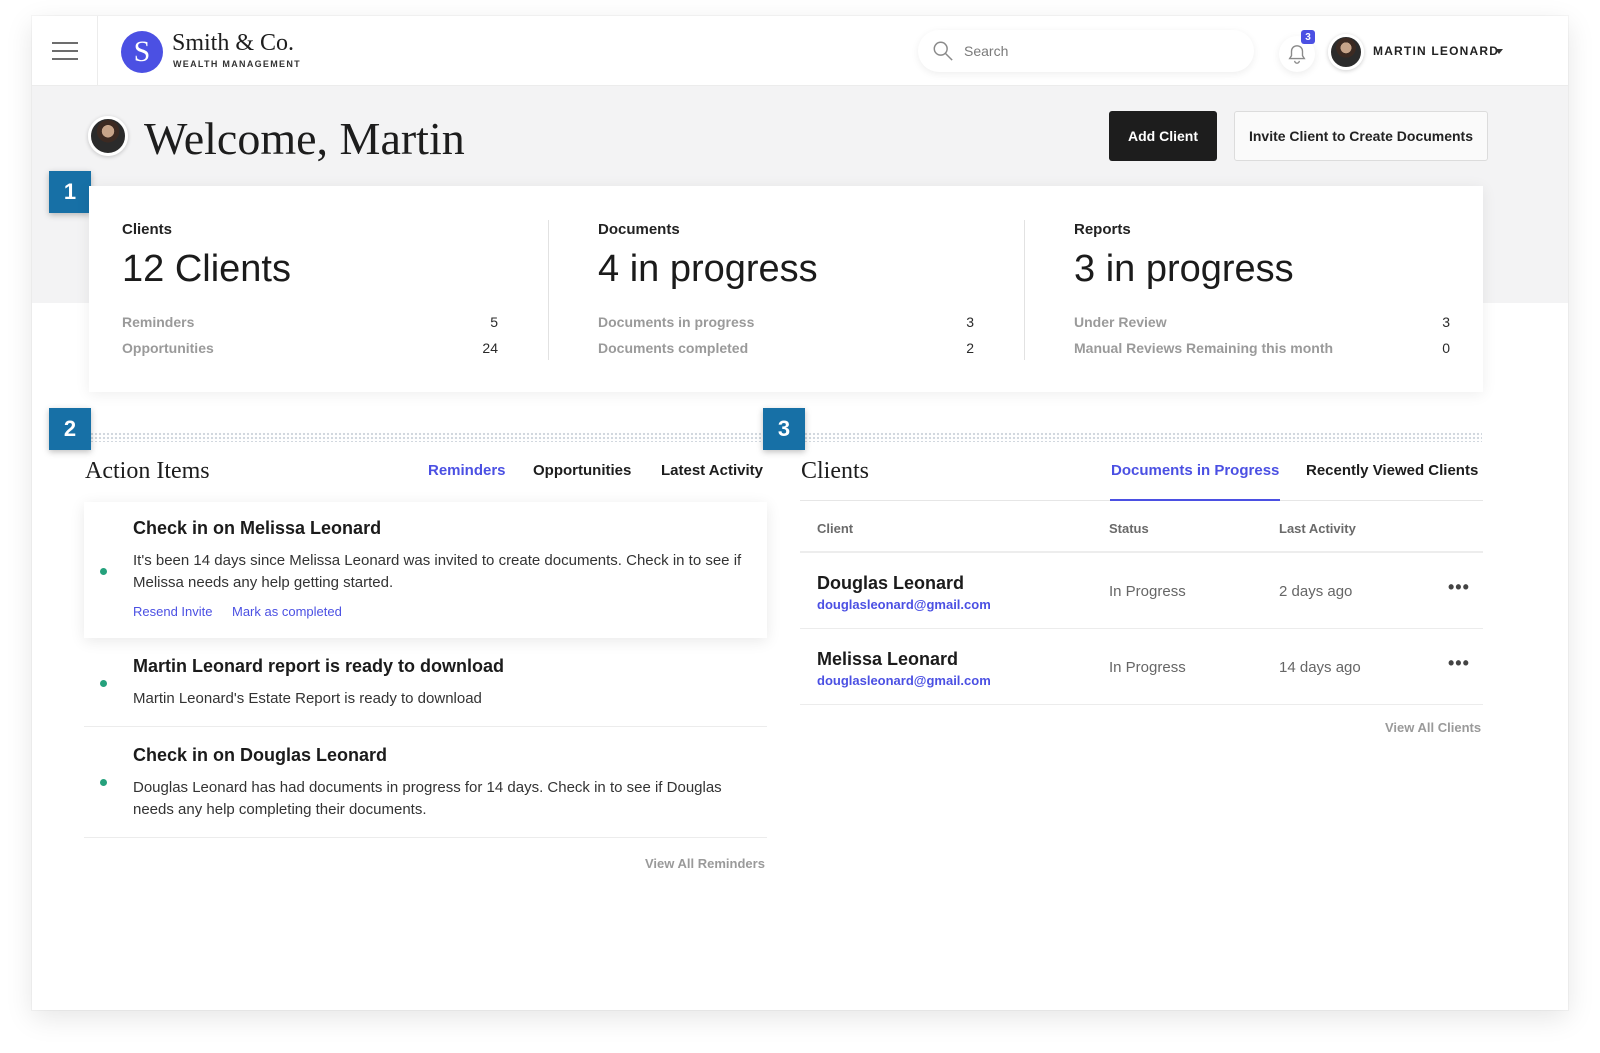 This screenshot has height=1053, width=1600. What do you see at coordinates (260, 755) in the screenshot?
I see `action-item-title: Check in on Douglas Leonard` at bounding box center [260, 755].